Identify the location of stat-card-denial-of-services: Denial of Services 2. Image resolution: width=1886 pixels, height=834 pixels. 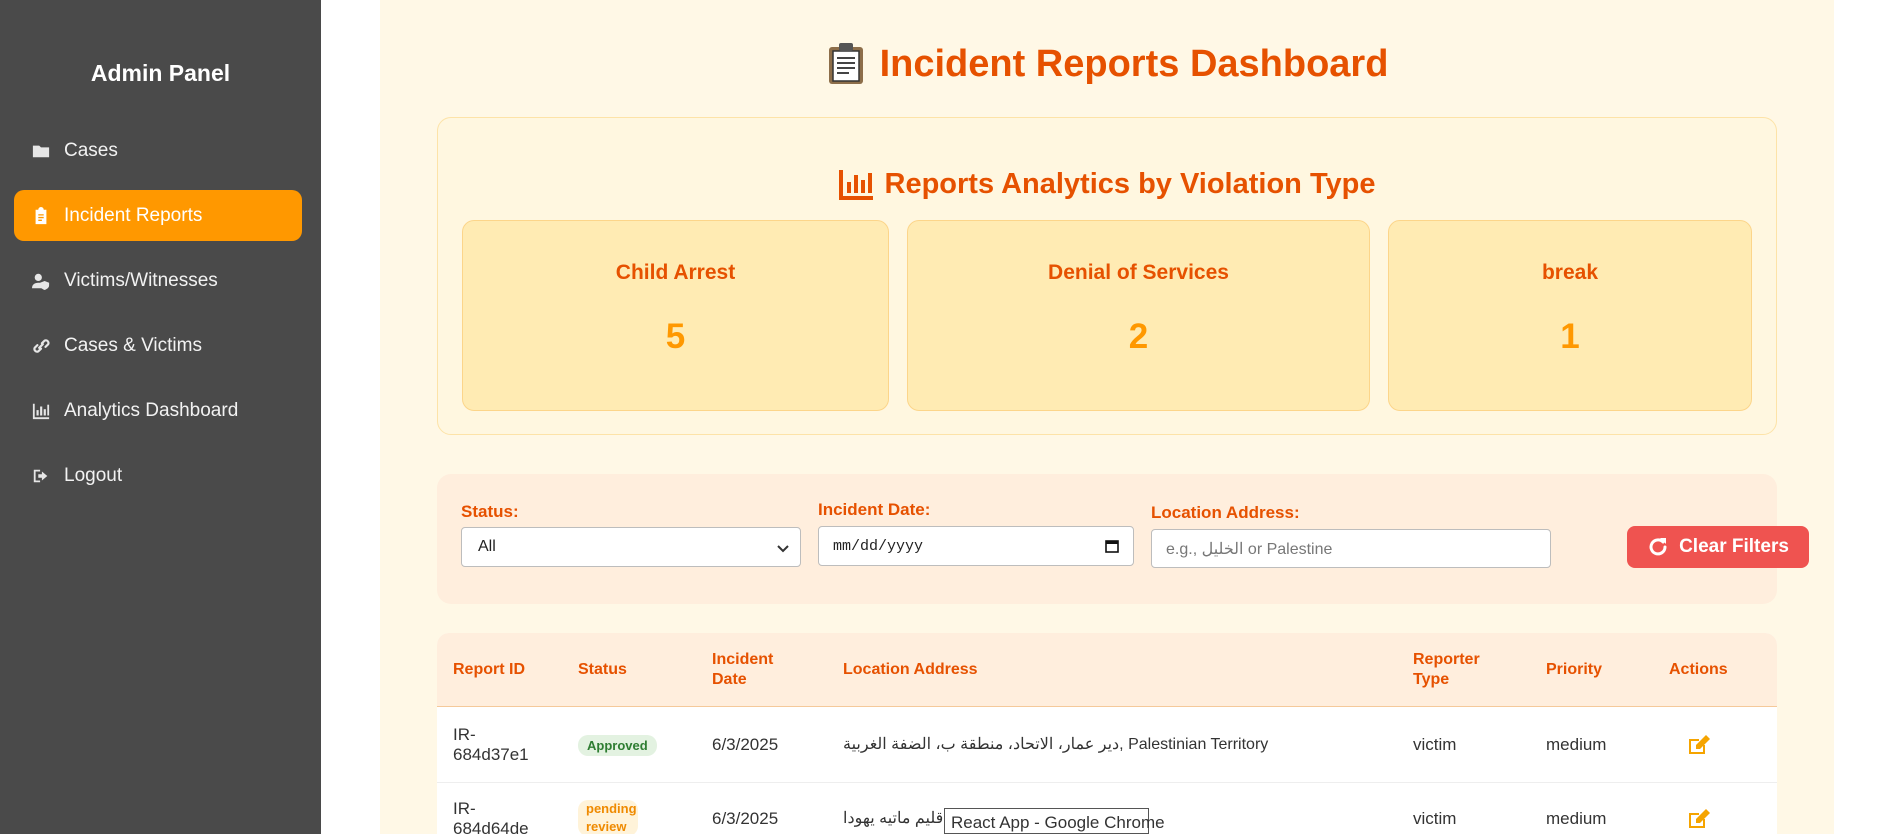
(1138, 315).